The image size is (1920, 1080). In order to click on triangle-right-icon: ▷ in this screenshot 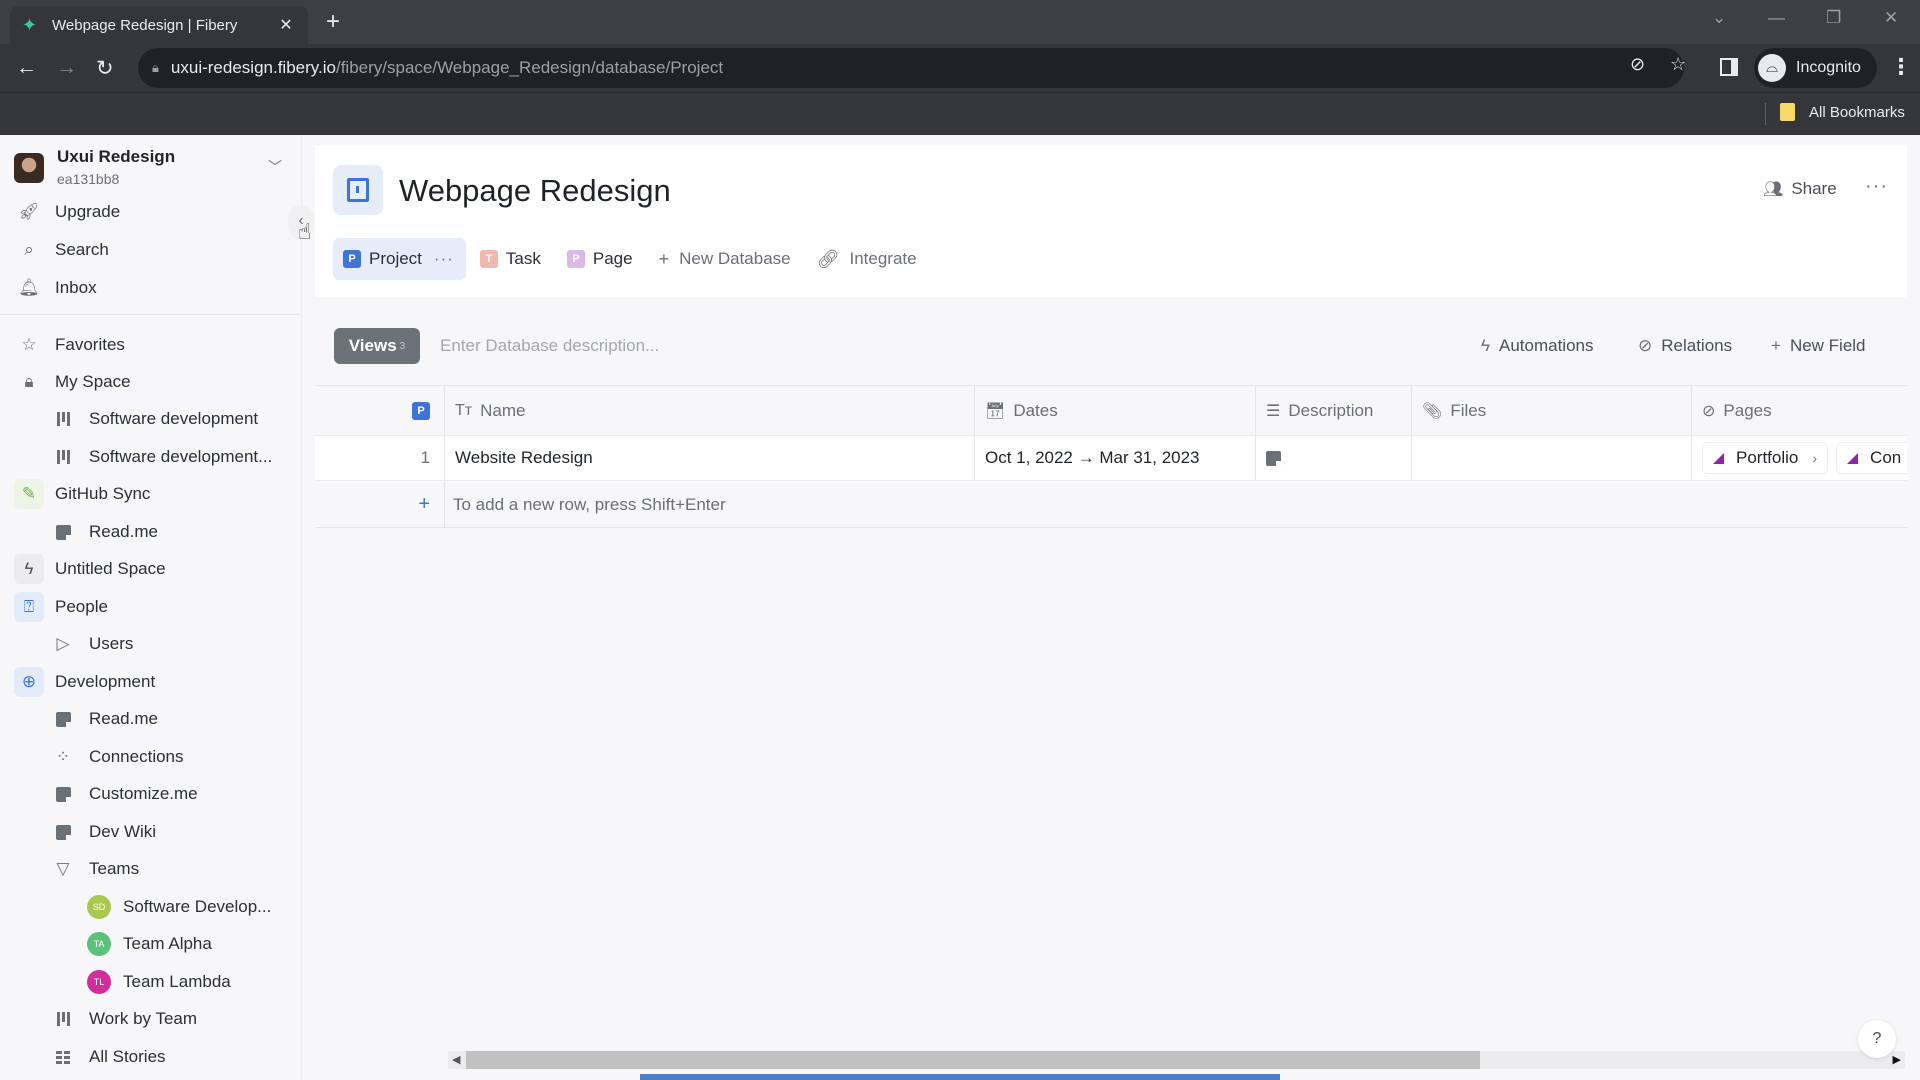, I will do `click(63, 644)`.